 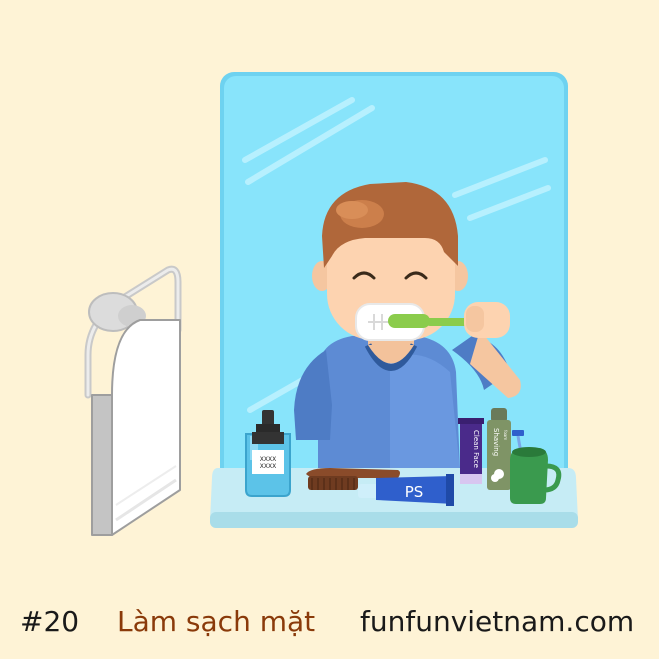 What do you see at coordinates (216, 621) in the screenshot?
I see `lesson-title: Làm sạch mặt` at bounding box center [216, 621].